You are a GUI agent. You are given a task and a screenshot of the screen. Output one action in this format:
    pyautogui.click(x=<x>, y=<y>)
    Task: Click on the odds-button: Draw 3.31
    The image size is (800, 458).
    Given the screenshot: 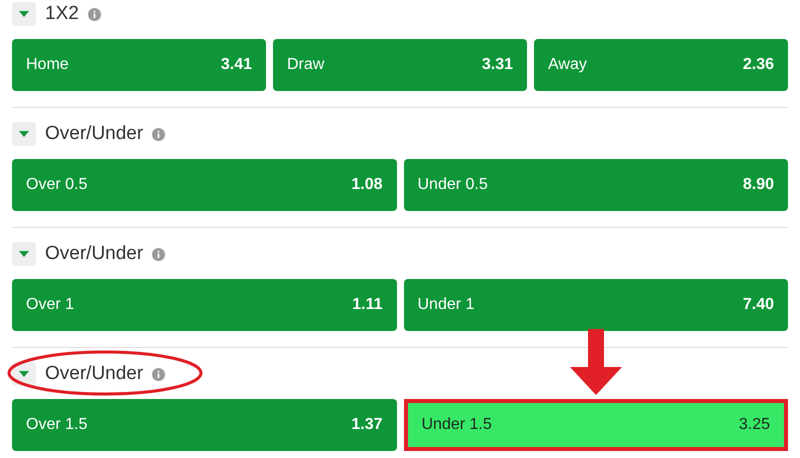 What is the action you would take?
    pyautogui.click(x=400, y=65)
    